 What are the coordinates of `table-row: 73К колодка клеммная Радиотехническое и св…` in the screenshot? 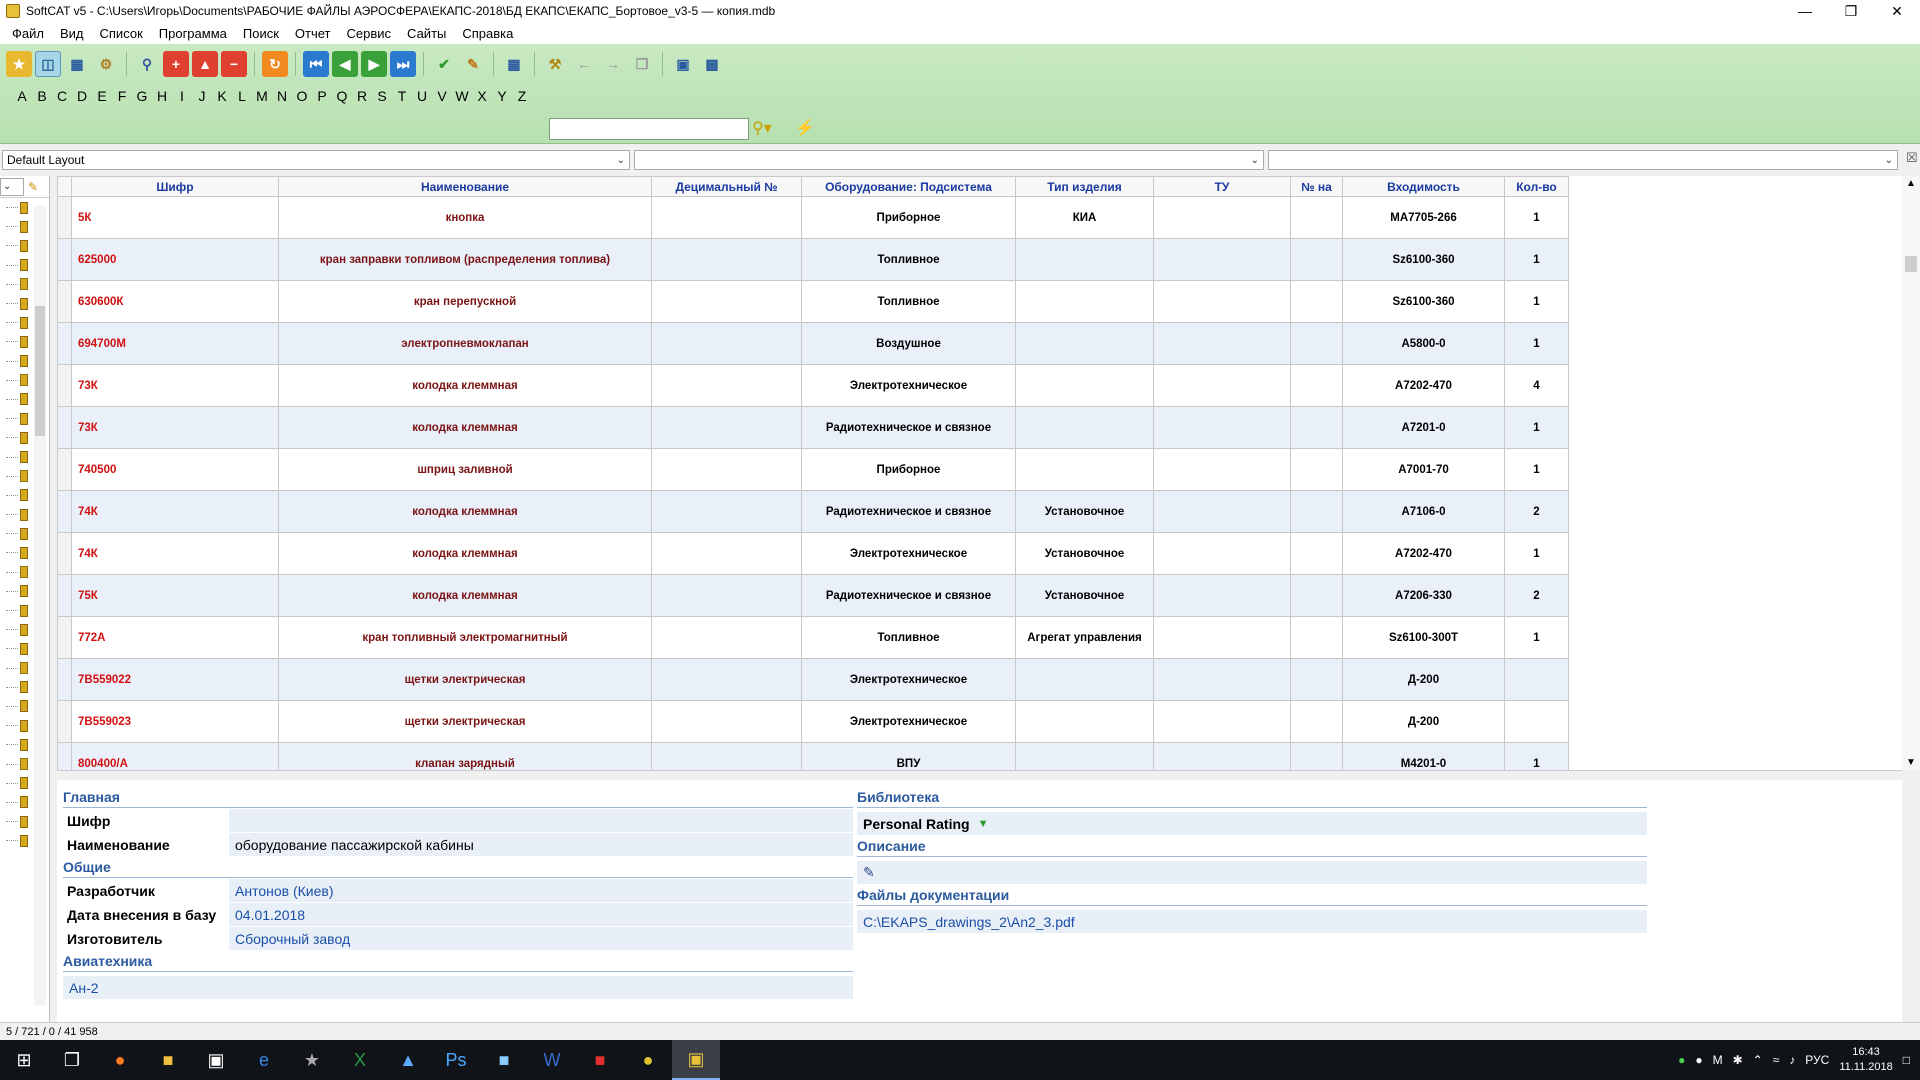 It's located at (813, 427).